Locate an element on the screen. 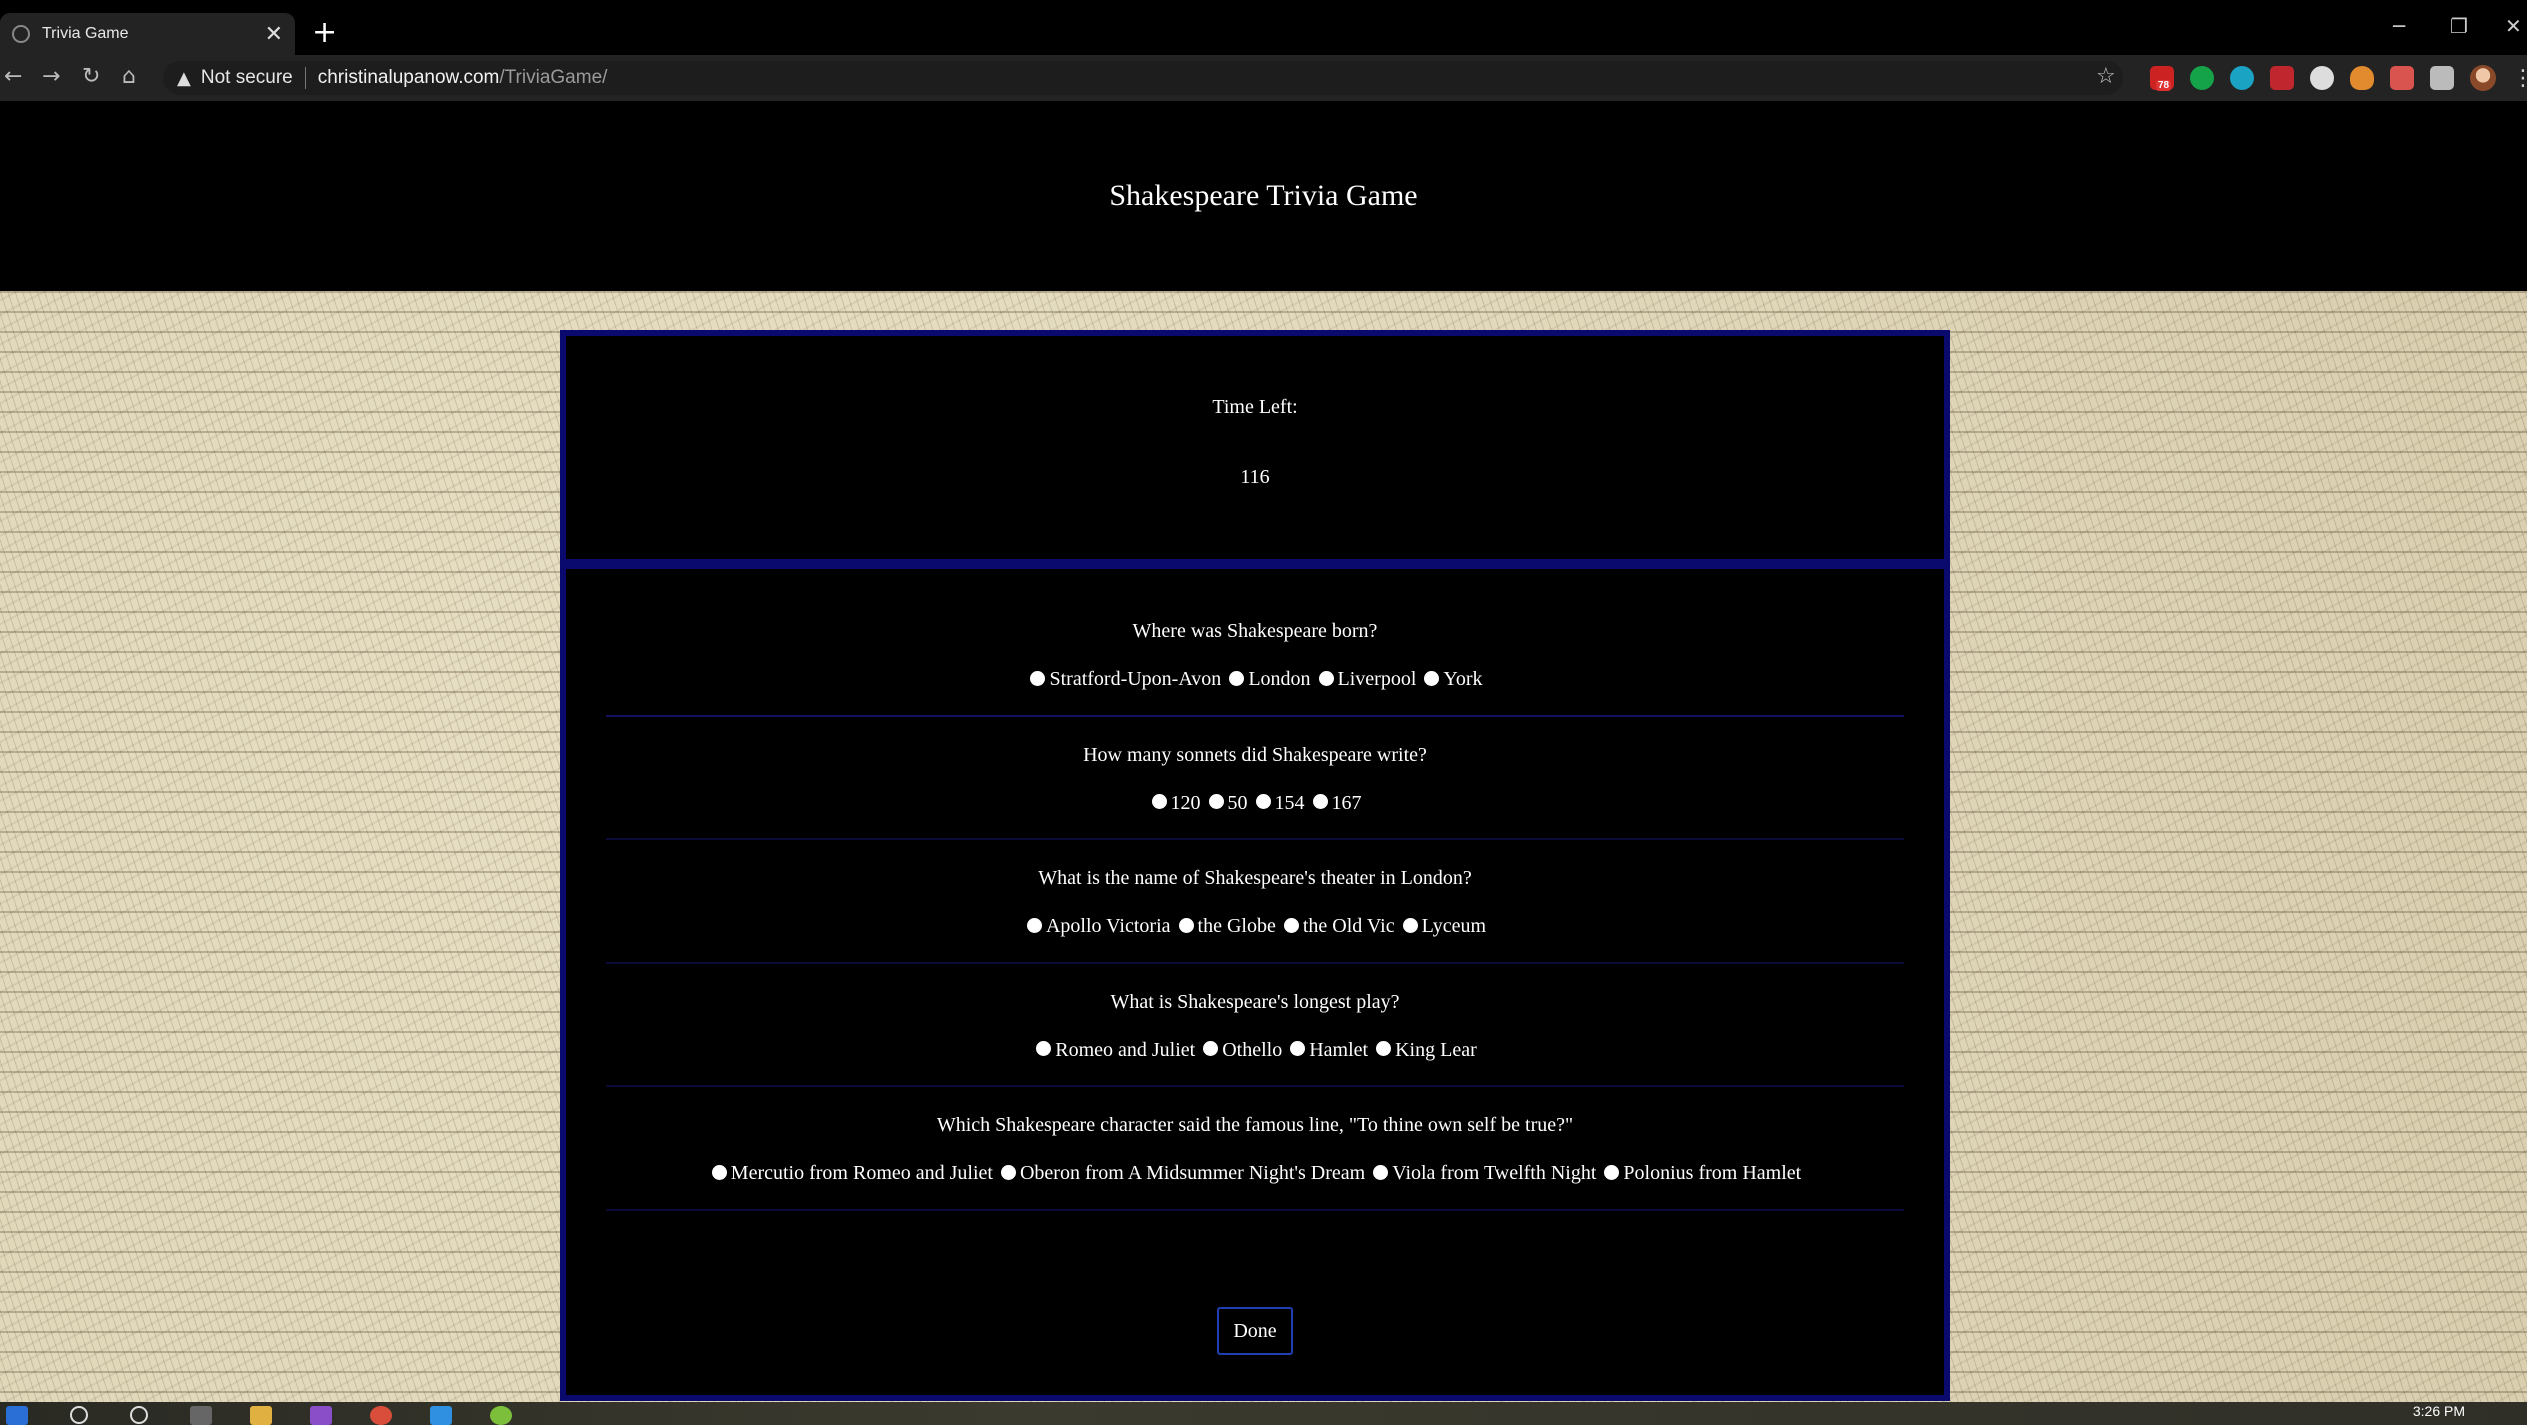 The width and height of the screenshot is (2527, 1425). answer-option: Othello is located at coordinates (1241, 1050).